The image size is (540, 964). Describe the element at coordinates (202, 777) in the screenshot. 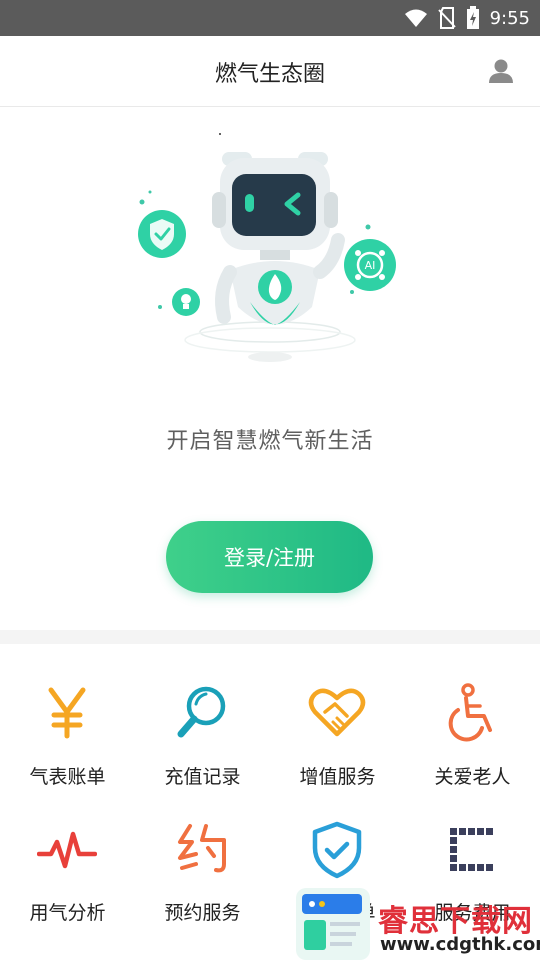

I see `service-label: 充值记录` at that location.